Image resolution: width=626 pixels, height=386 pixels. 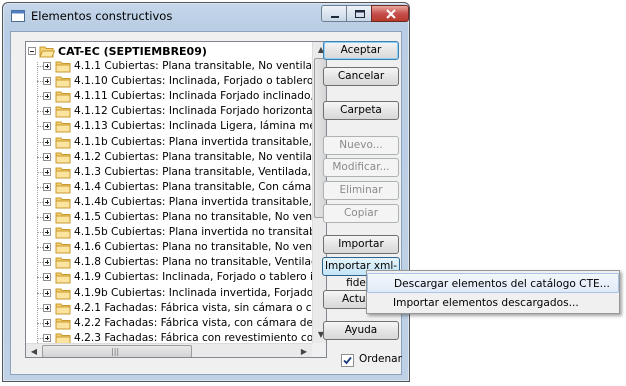 I want to click on app-window-icon, so click(x=18, y=16).